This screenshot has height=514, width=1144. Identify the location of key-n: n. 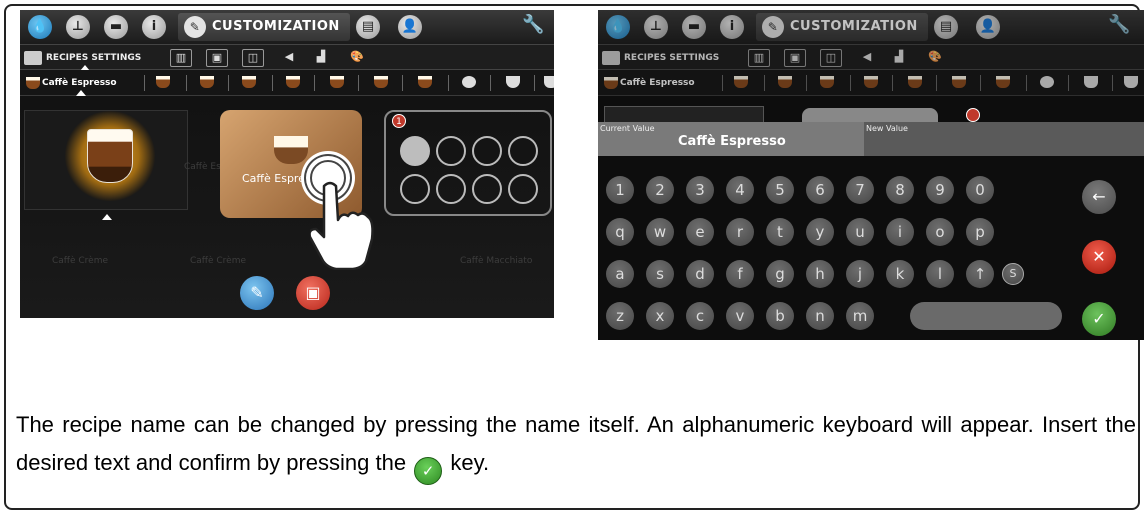
(820, 316).